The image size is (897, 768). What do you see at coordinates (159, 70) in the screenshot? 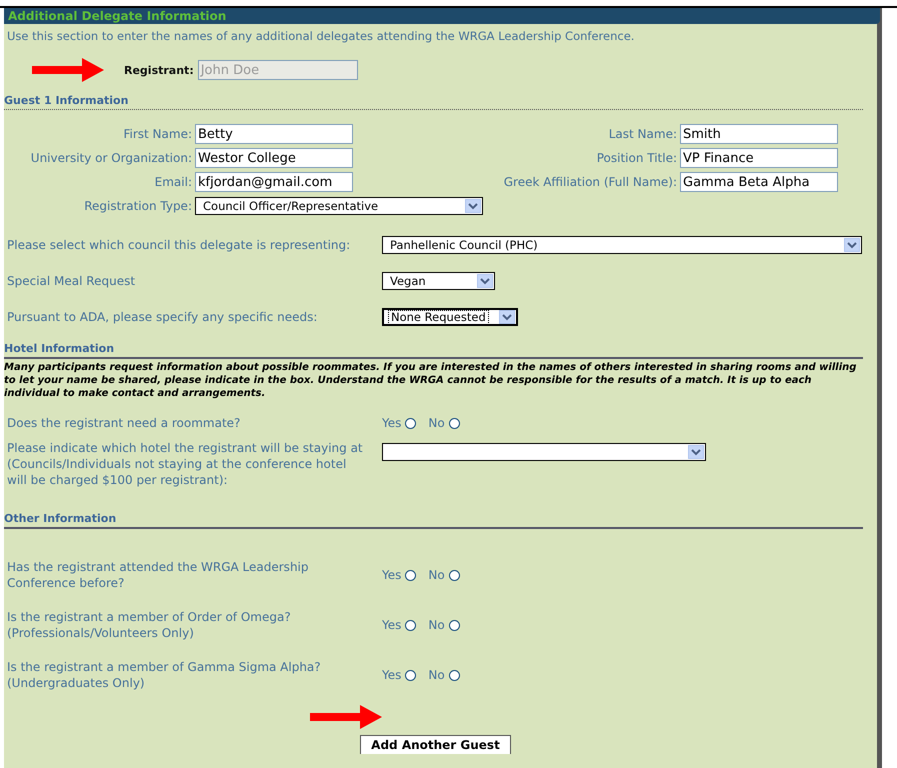
I see `registrant-label: Registrant:` at bounding box center [159, 70].